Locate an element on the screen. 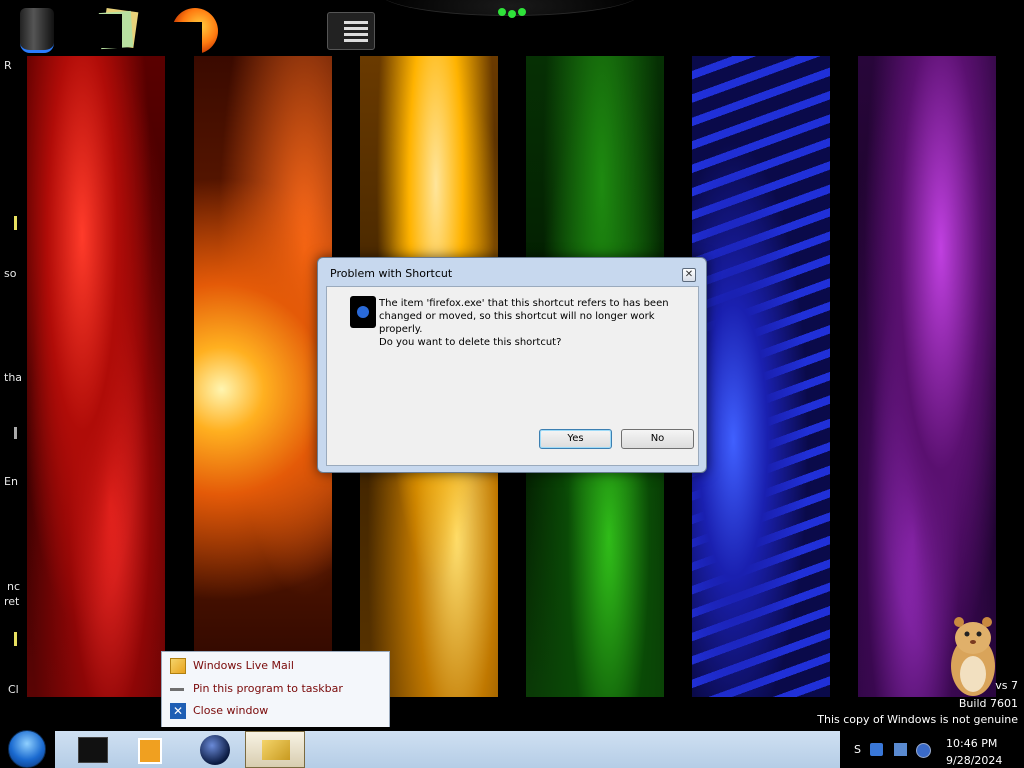 This screenshot has width=1024, height=768. desktop-text-fragment: R is located at coordinates (8, 65).